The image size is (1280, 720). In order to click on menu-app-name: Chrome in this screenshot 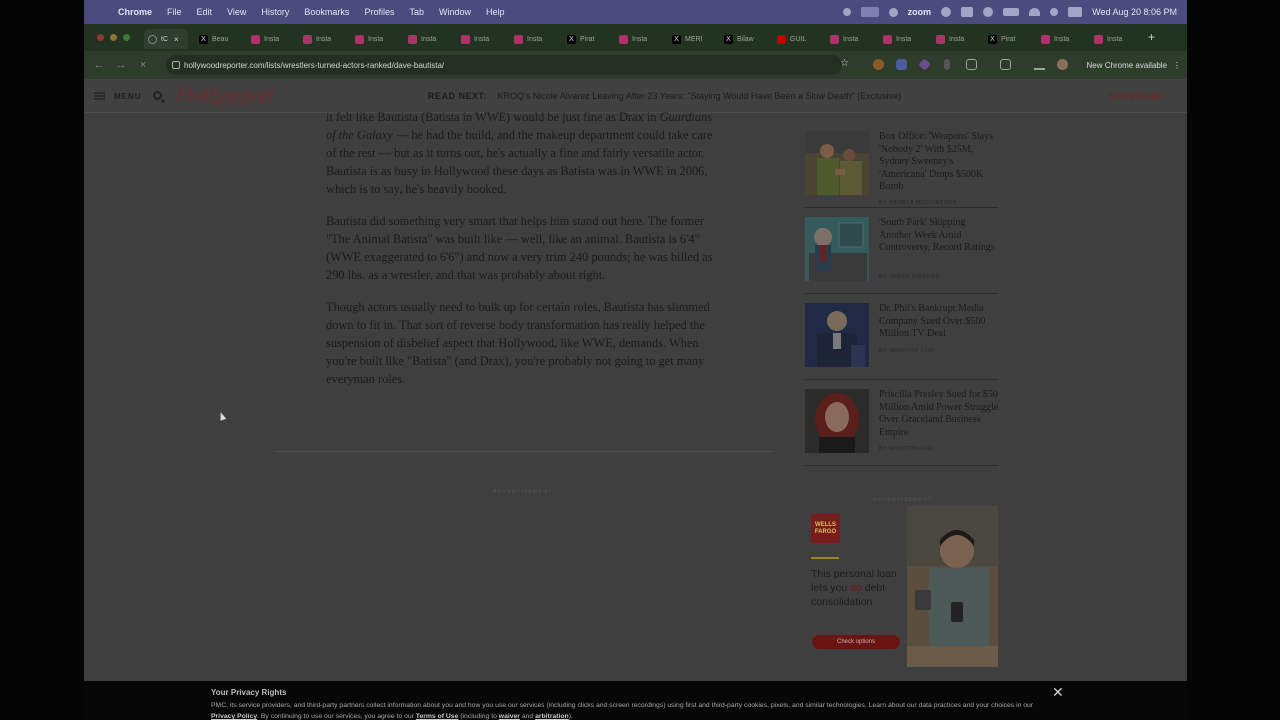, I will do `click(135, 12)`.